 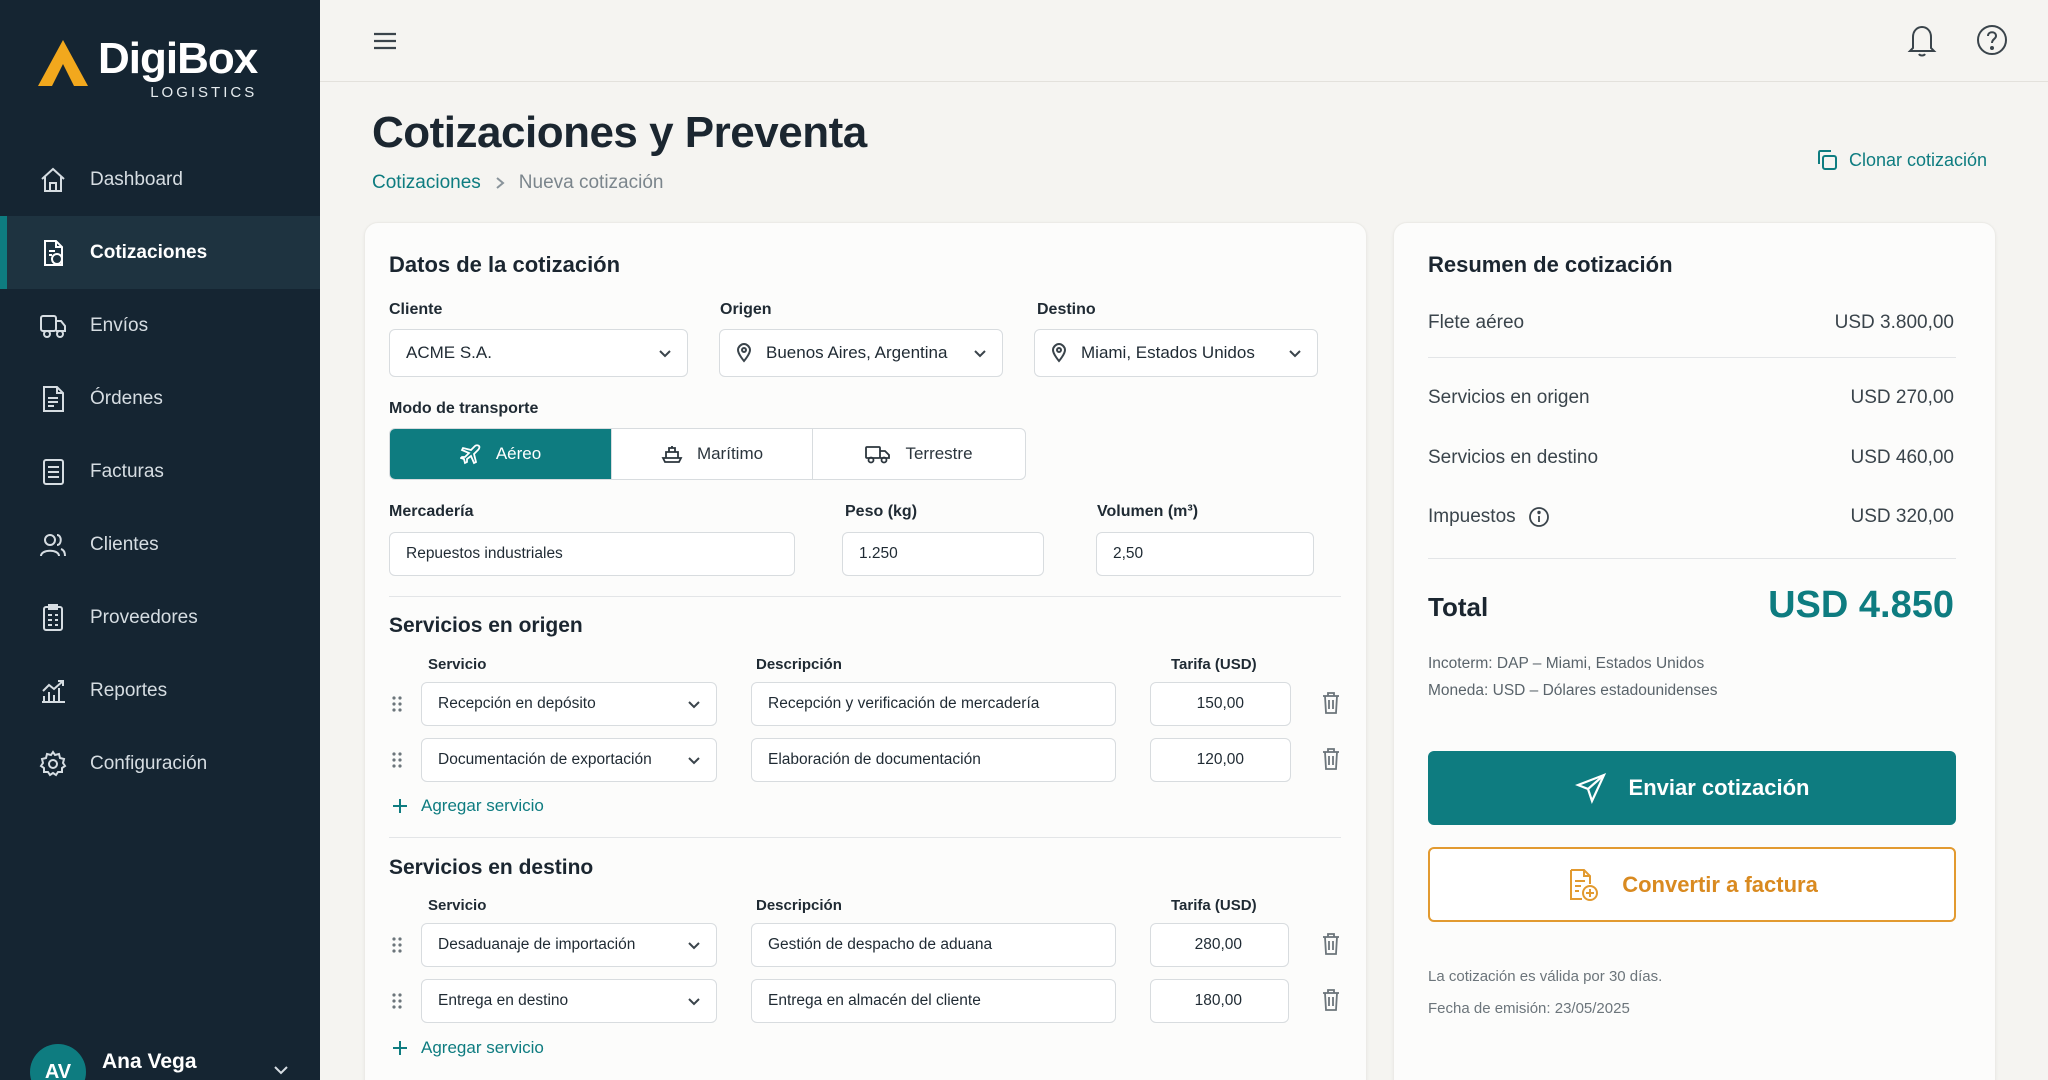 I want to click on convert-to-invoice-button: Convertir a factura, so click(x=1692, y=884).